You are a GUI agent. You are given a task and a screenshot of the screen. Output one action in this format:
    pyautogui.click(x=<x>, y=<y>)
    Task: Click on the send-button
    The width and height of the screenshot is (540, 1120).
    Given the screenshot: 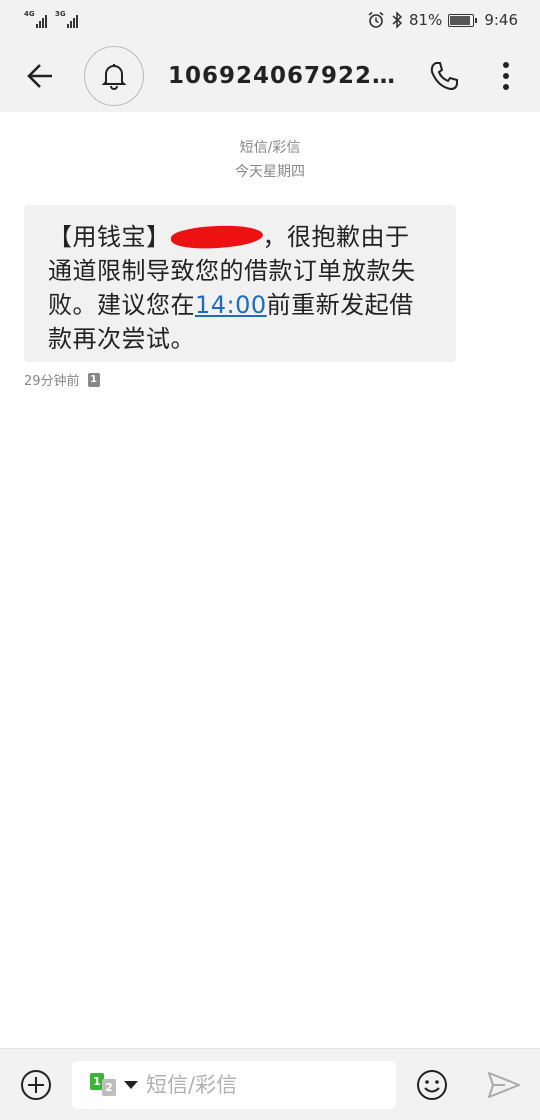 What is the action you would take?
    pyautogui.click(x=504, y=1085)
    